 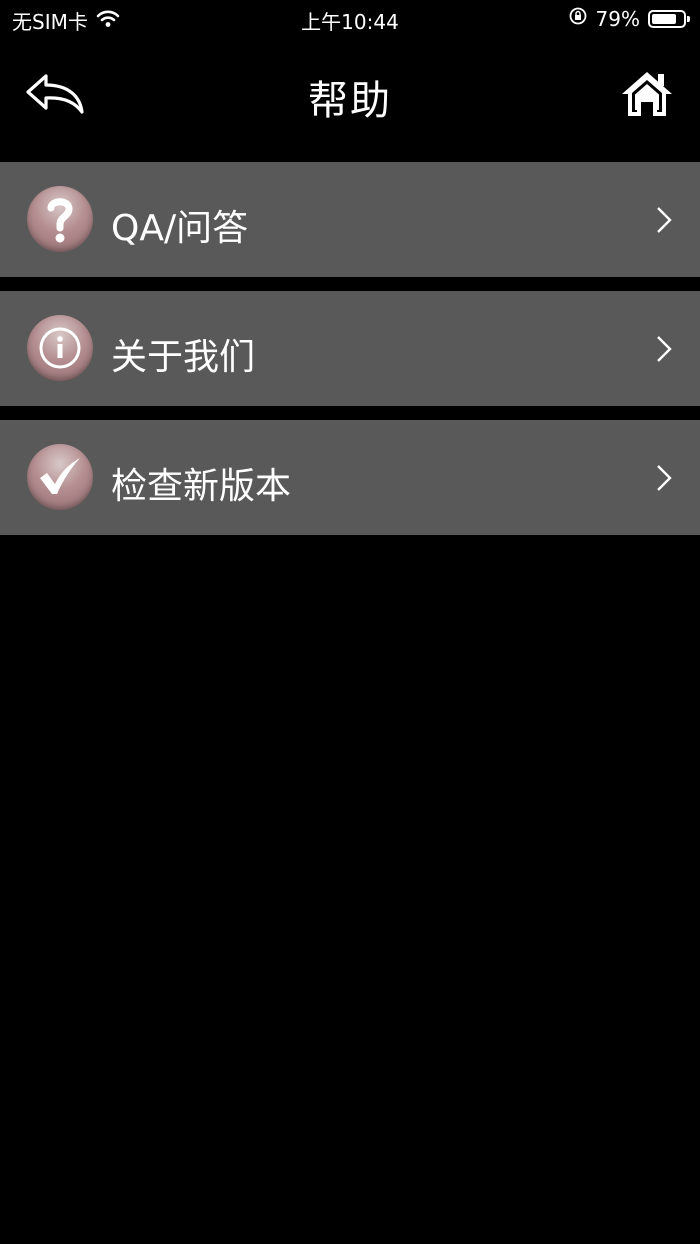 I want to click on battery-percent: 79%, so click(x=617, y=18).